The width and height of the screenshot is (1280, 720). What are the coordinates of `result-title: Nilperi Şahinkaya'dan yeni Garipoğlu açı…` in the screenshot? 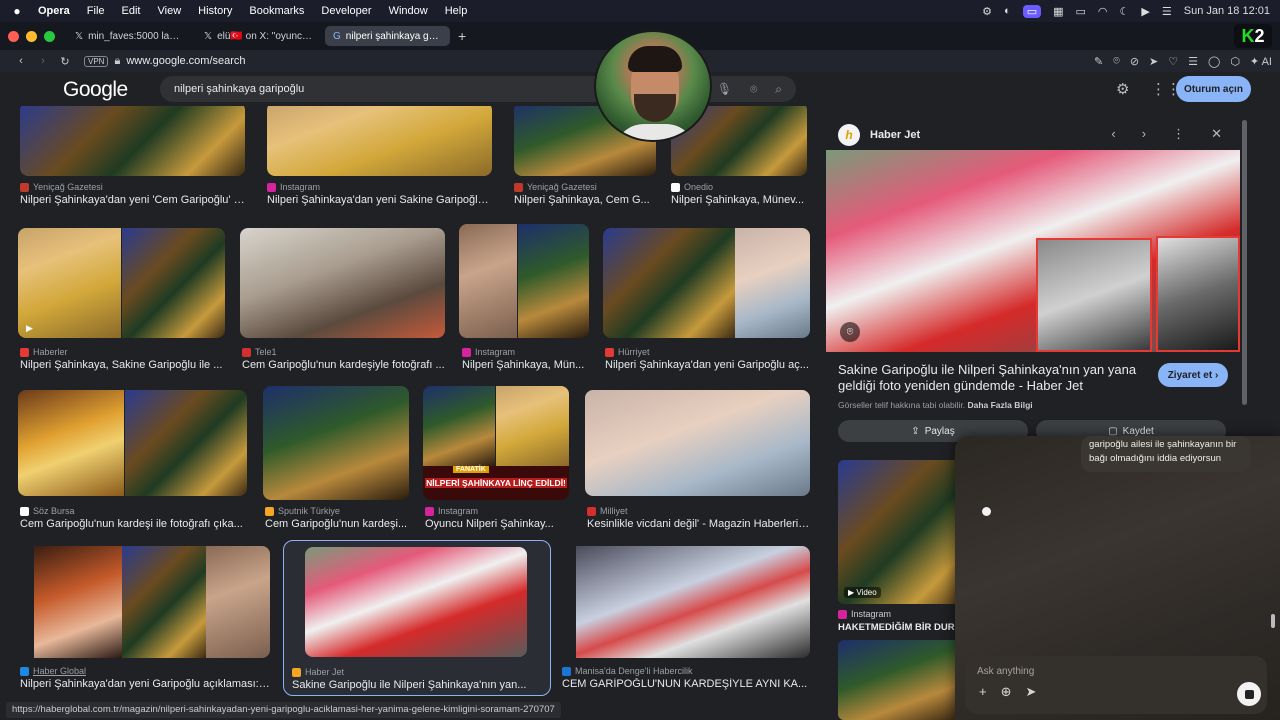 It's located at (145, 684).